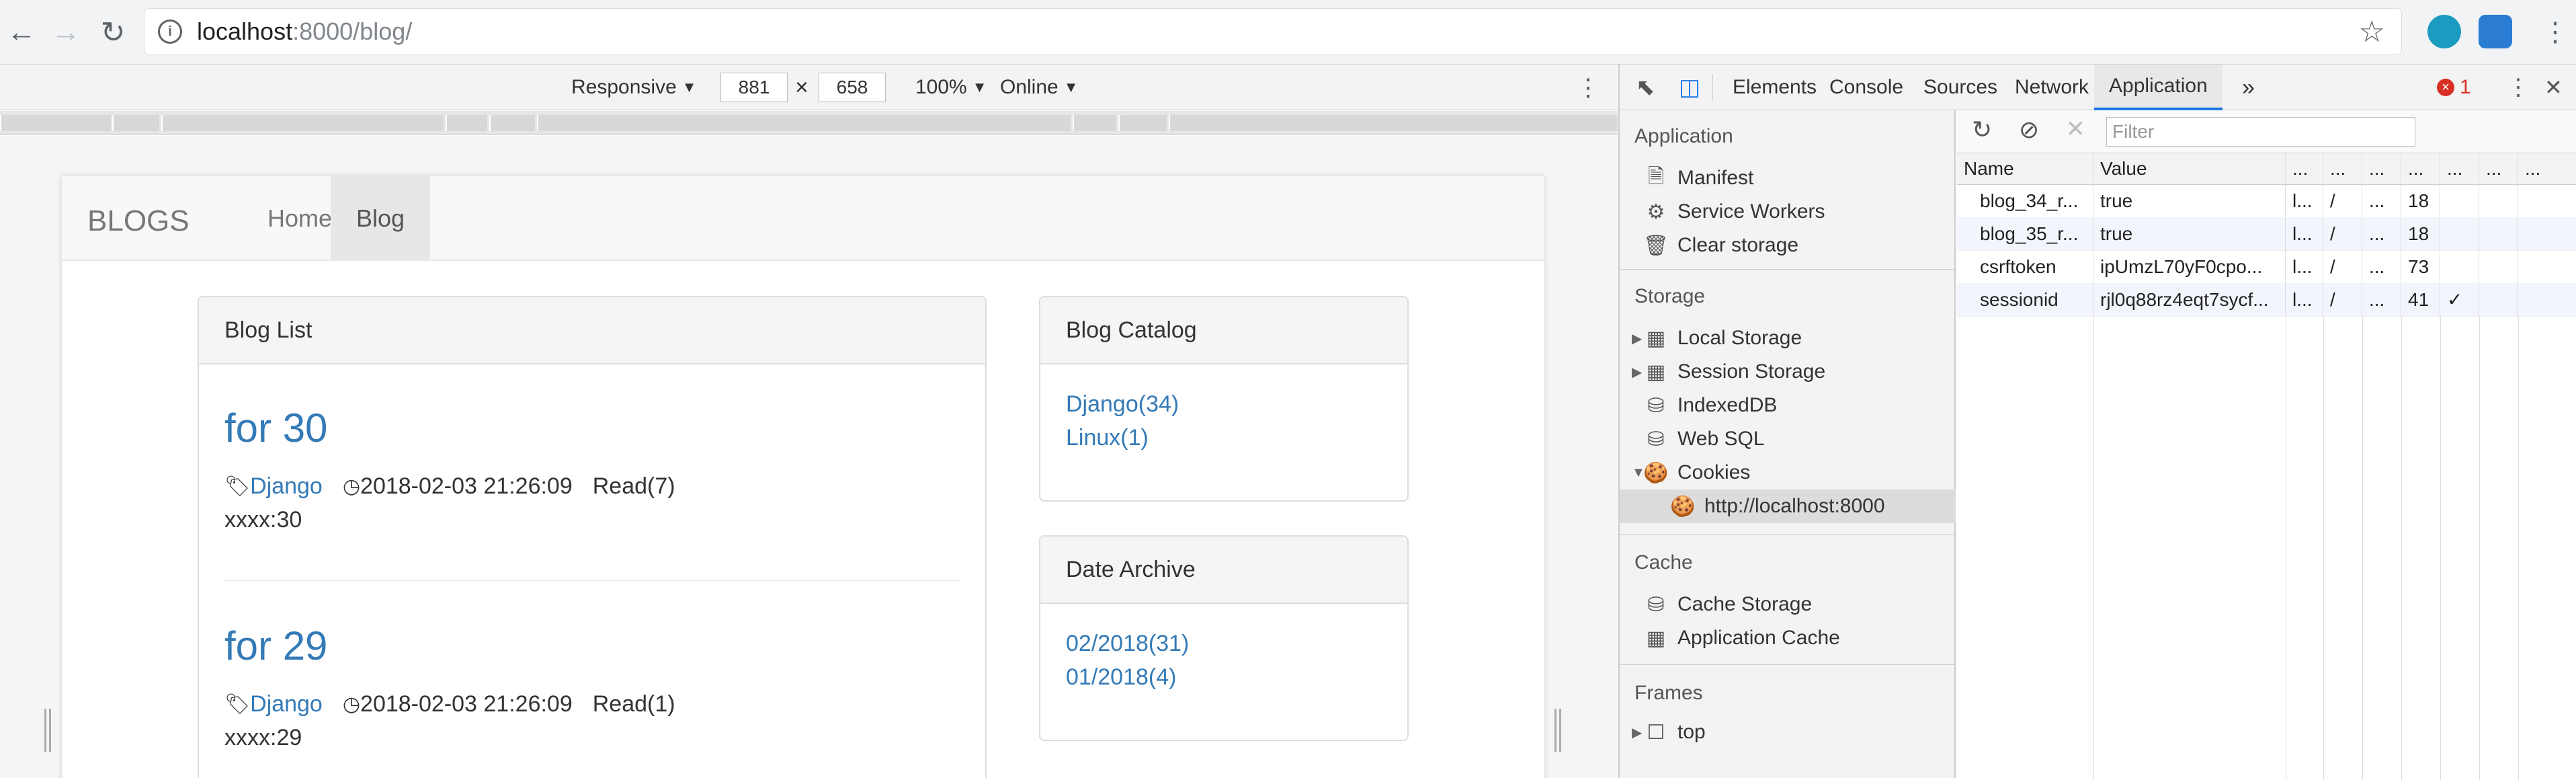  What do you see at coordinates (1788, 212) in the screenshot?
I see `sidebar-item-service-workers: ⚙ Service Workers` at bounding box center [1788, 212].